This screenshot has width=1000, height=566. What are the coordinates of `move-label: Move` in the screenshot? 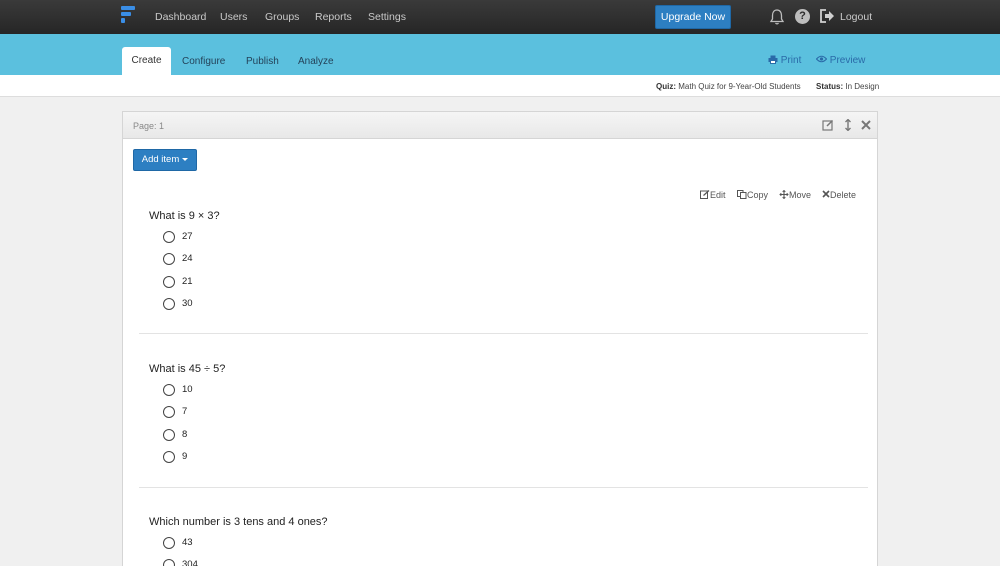 It's located at (800, 195).